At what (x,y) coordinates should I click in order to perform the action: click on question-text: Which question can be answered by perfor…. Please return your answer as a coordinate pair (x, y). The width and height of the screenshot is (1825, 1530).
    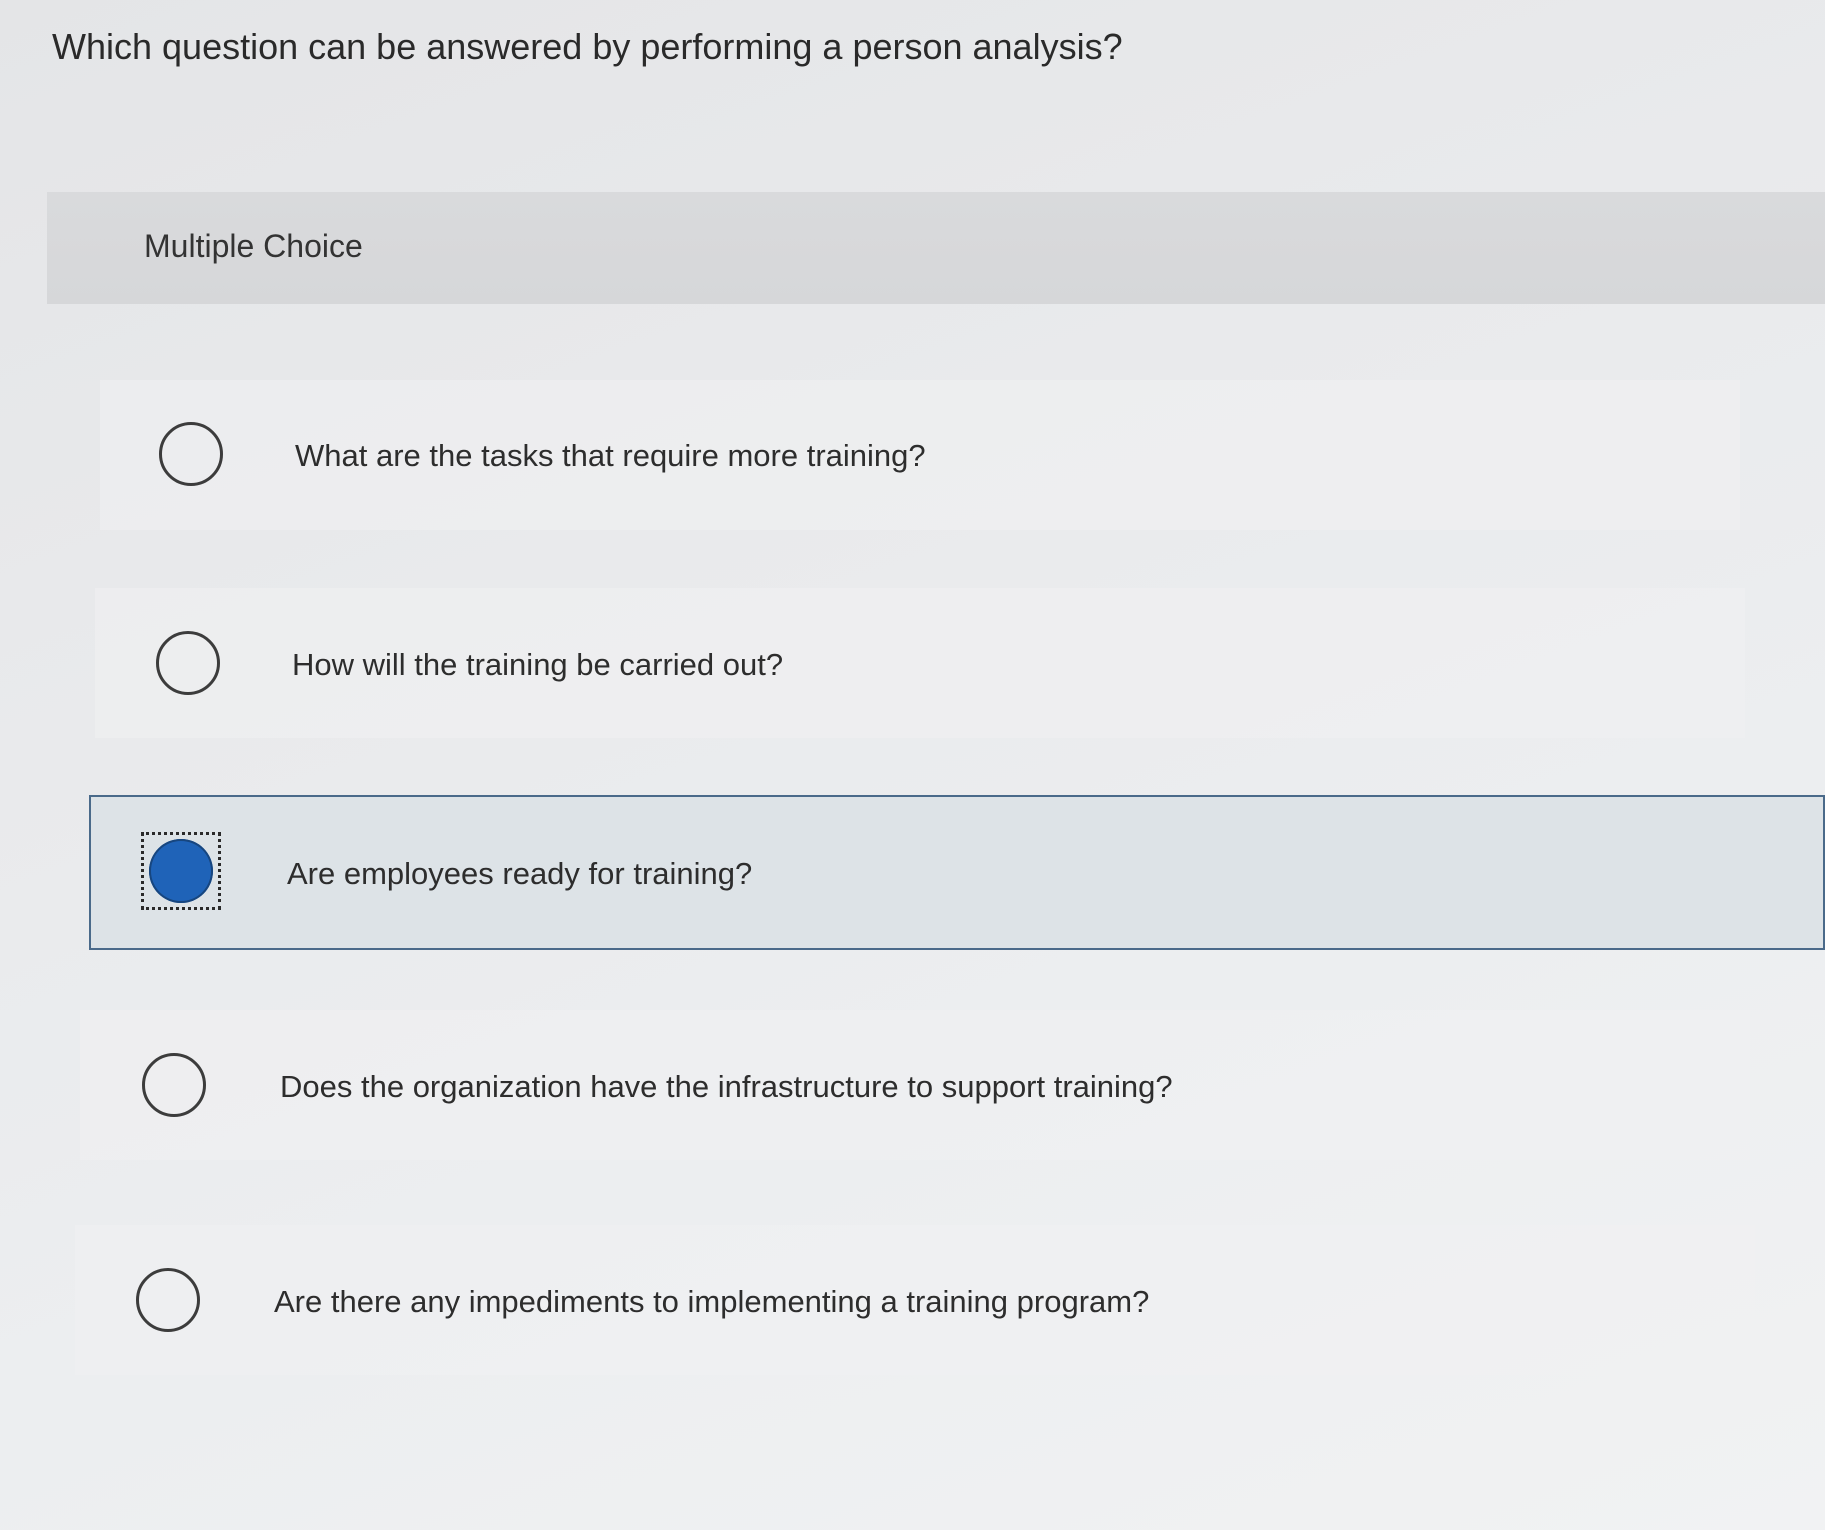
    Looking at the image, I should click on (587, 46).